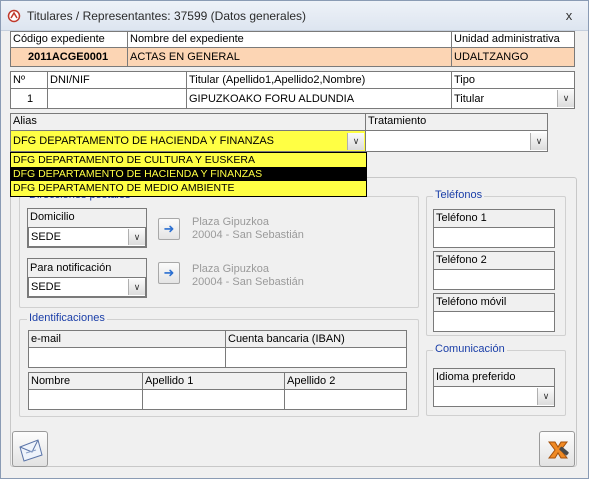 This screenshot has width=589, height=479. Describe the element at coordinates (46, 287) in the screenshot. I see `notificacion-value: SEDE` at that location.